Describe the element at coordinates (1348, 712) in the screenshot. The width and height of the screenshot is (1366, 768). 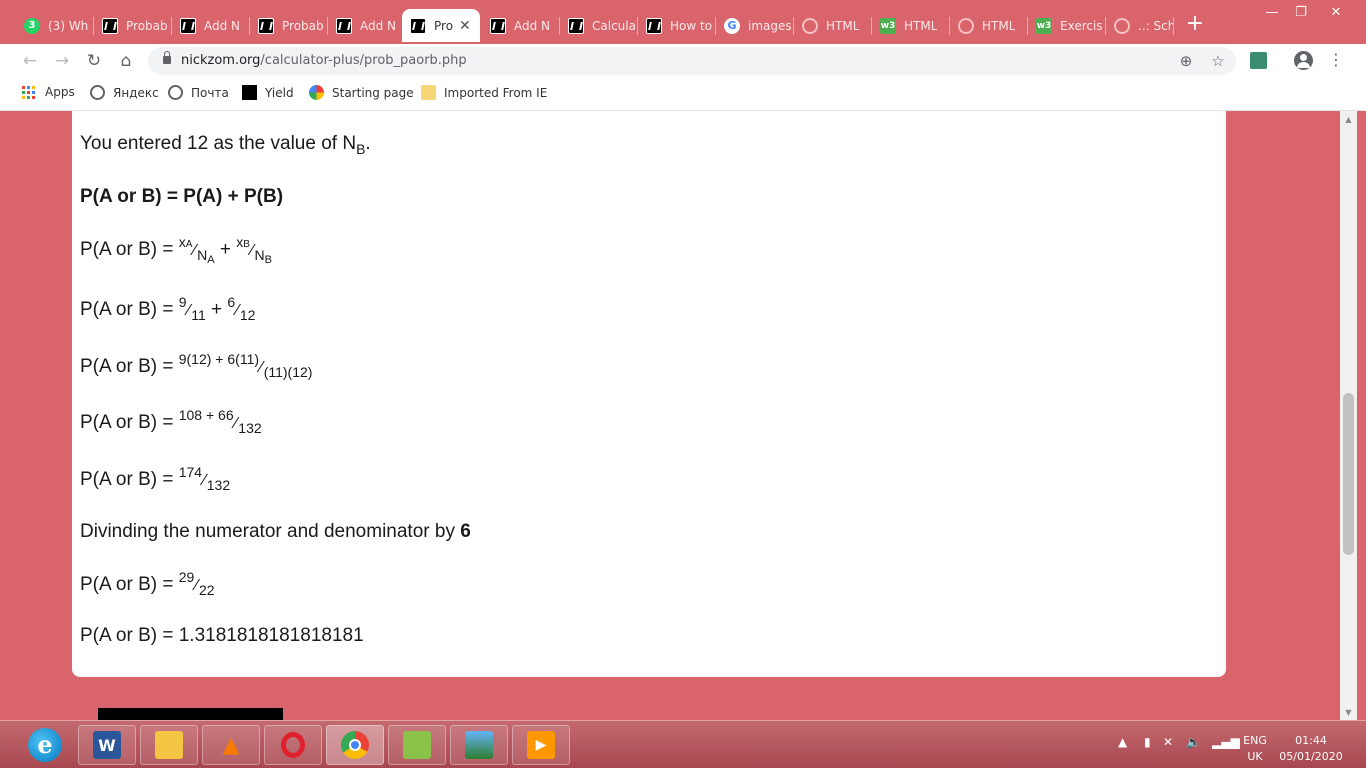
I see `scroll-down-icon: ▼` at that location.